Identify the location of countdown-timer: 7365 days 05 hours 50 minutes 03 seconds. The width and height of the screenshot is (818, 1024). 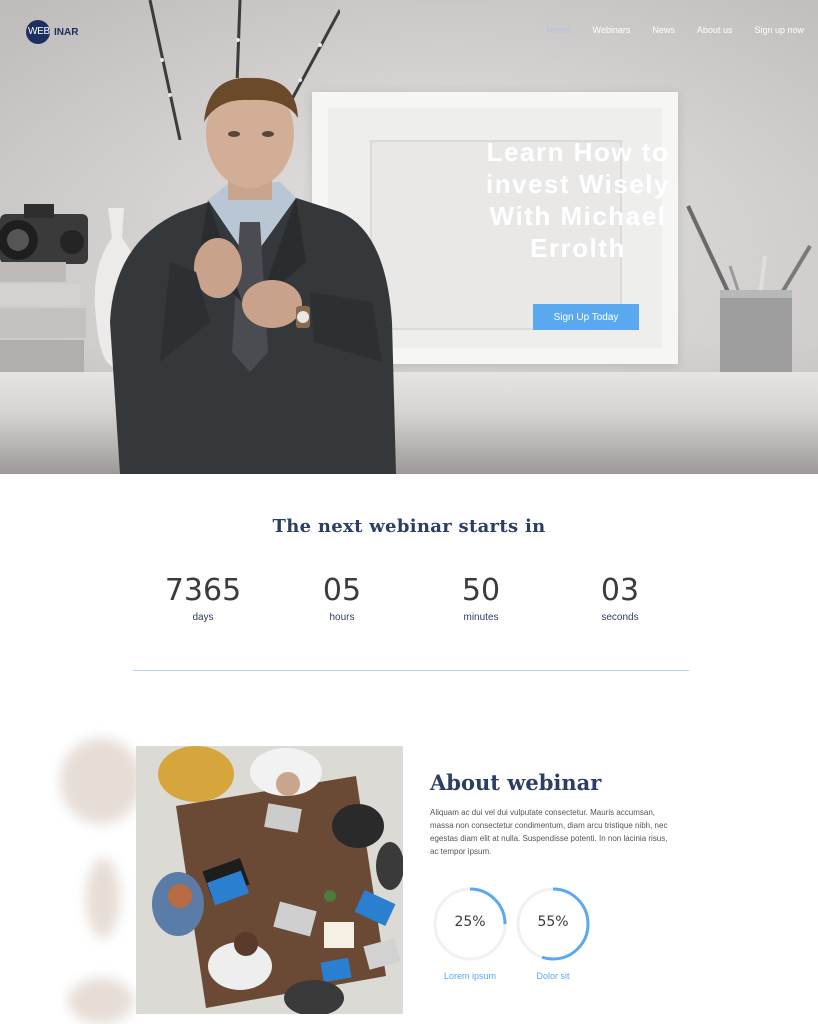
(411, 602).